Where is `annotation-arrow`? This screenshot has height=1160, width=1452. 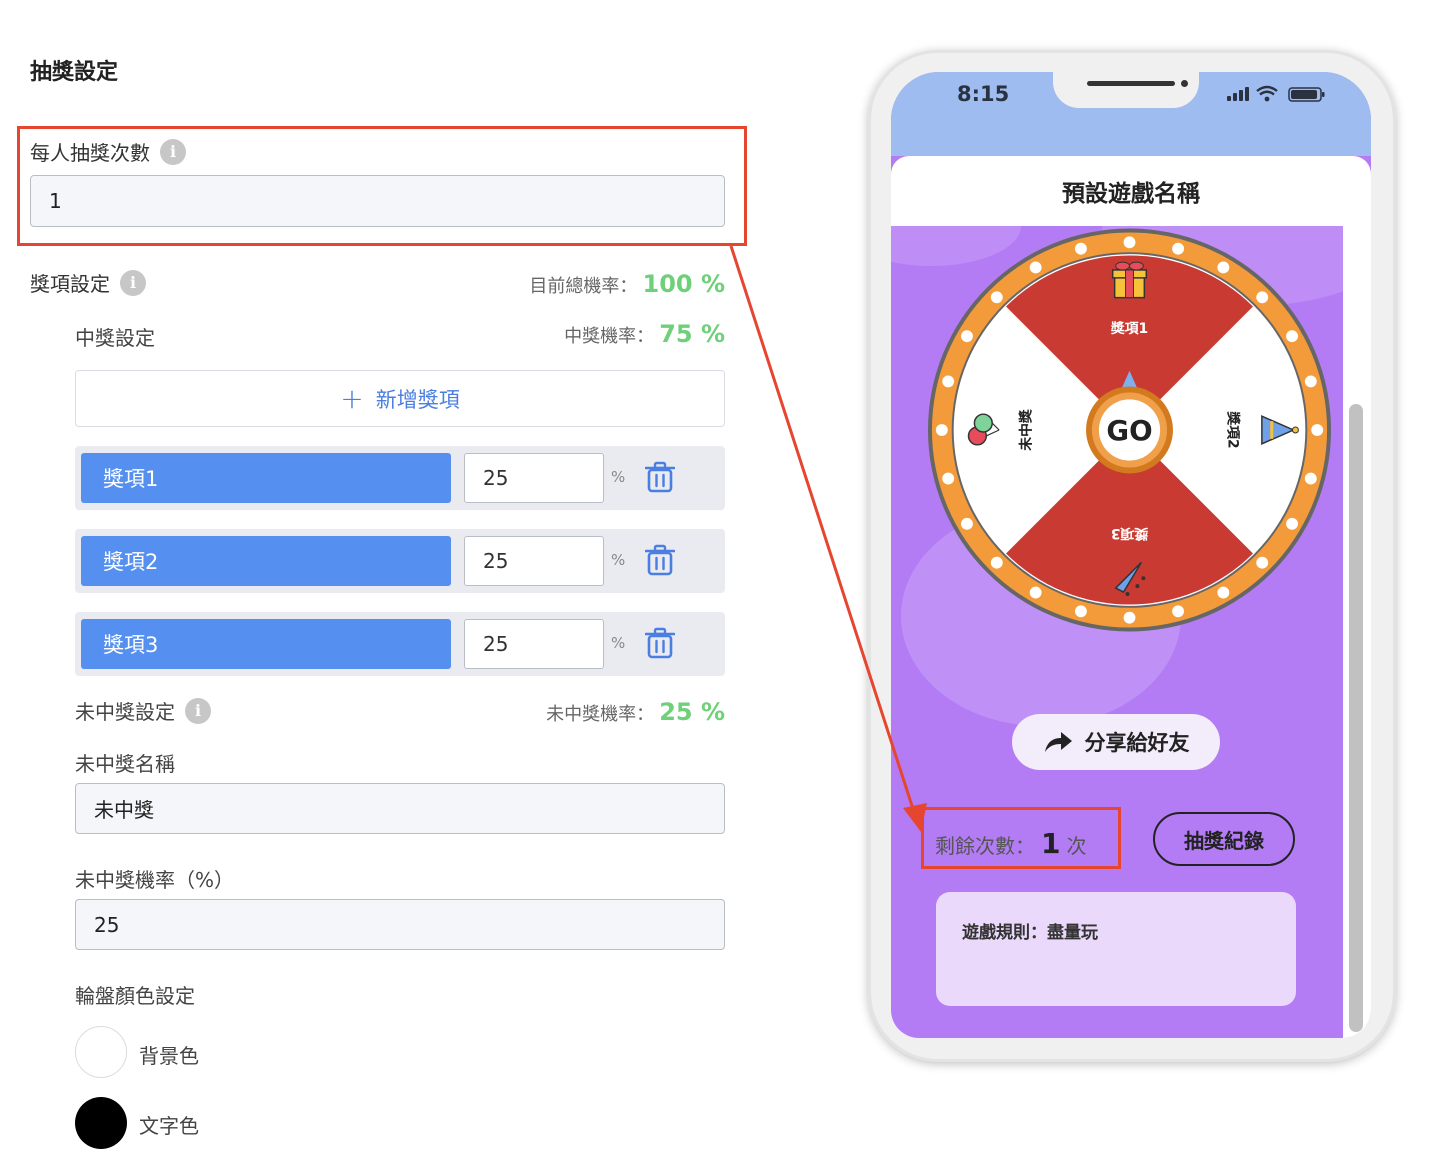
annotation-arrow is located at coordinates (828, 538).